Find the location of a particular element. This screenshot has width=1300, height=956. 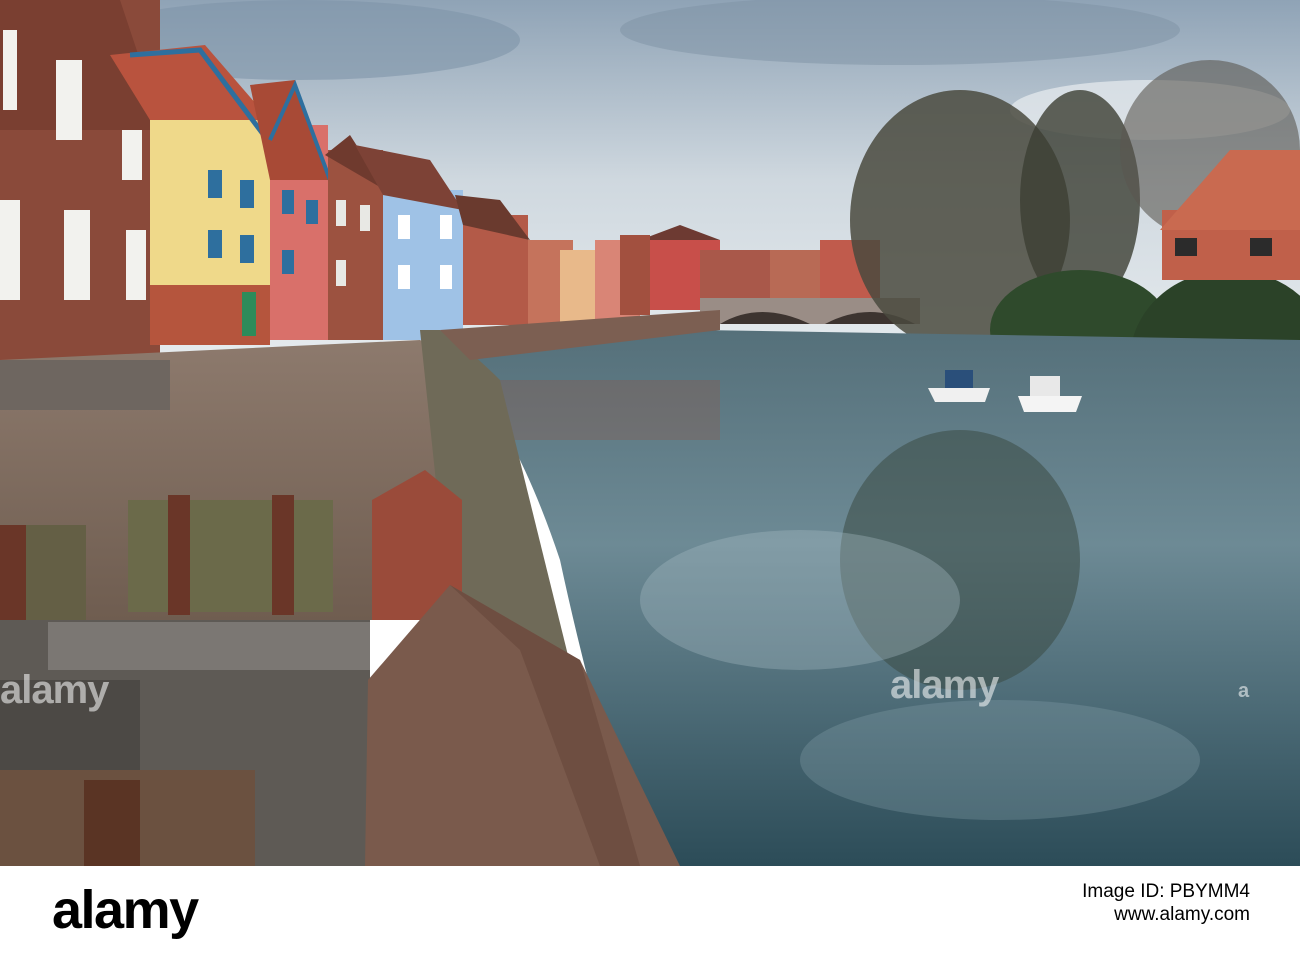

watermark-right: a is located at coordinates (1243, 691).